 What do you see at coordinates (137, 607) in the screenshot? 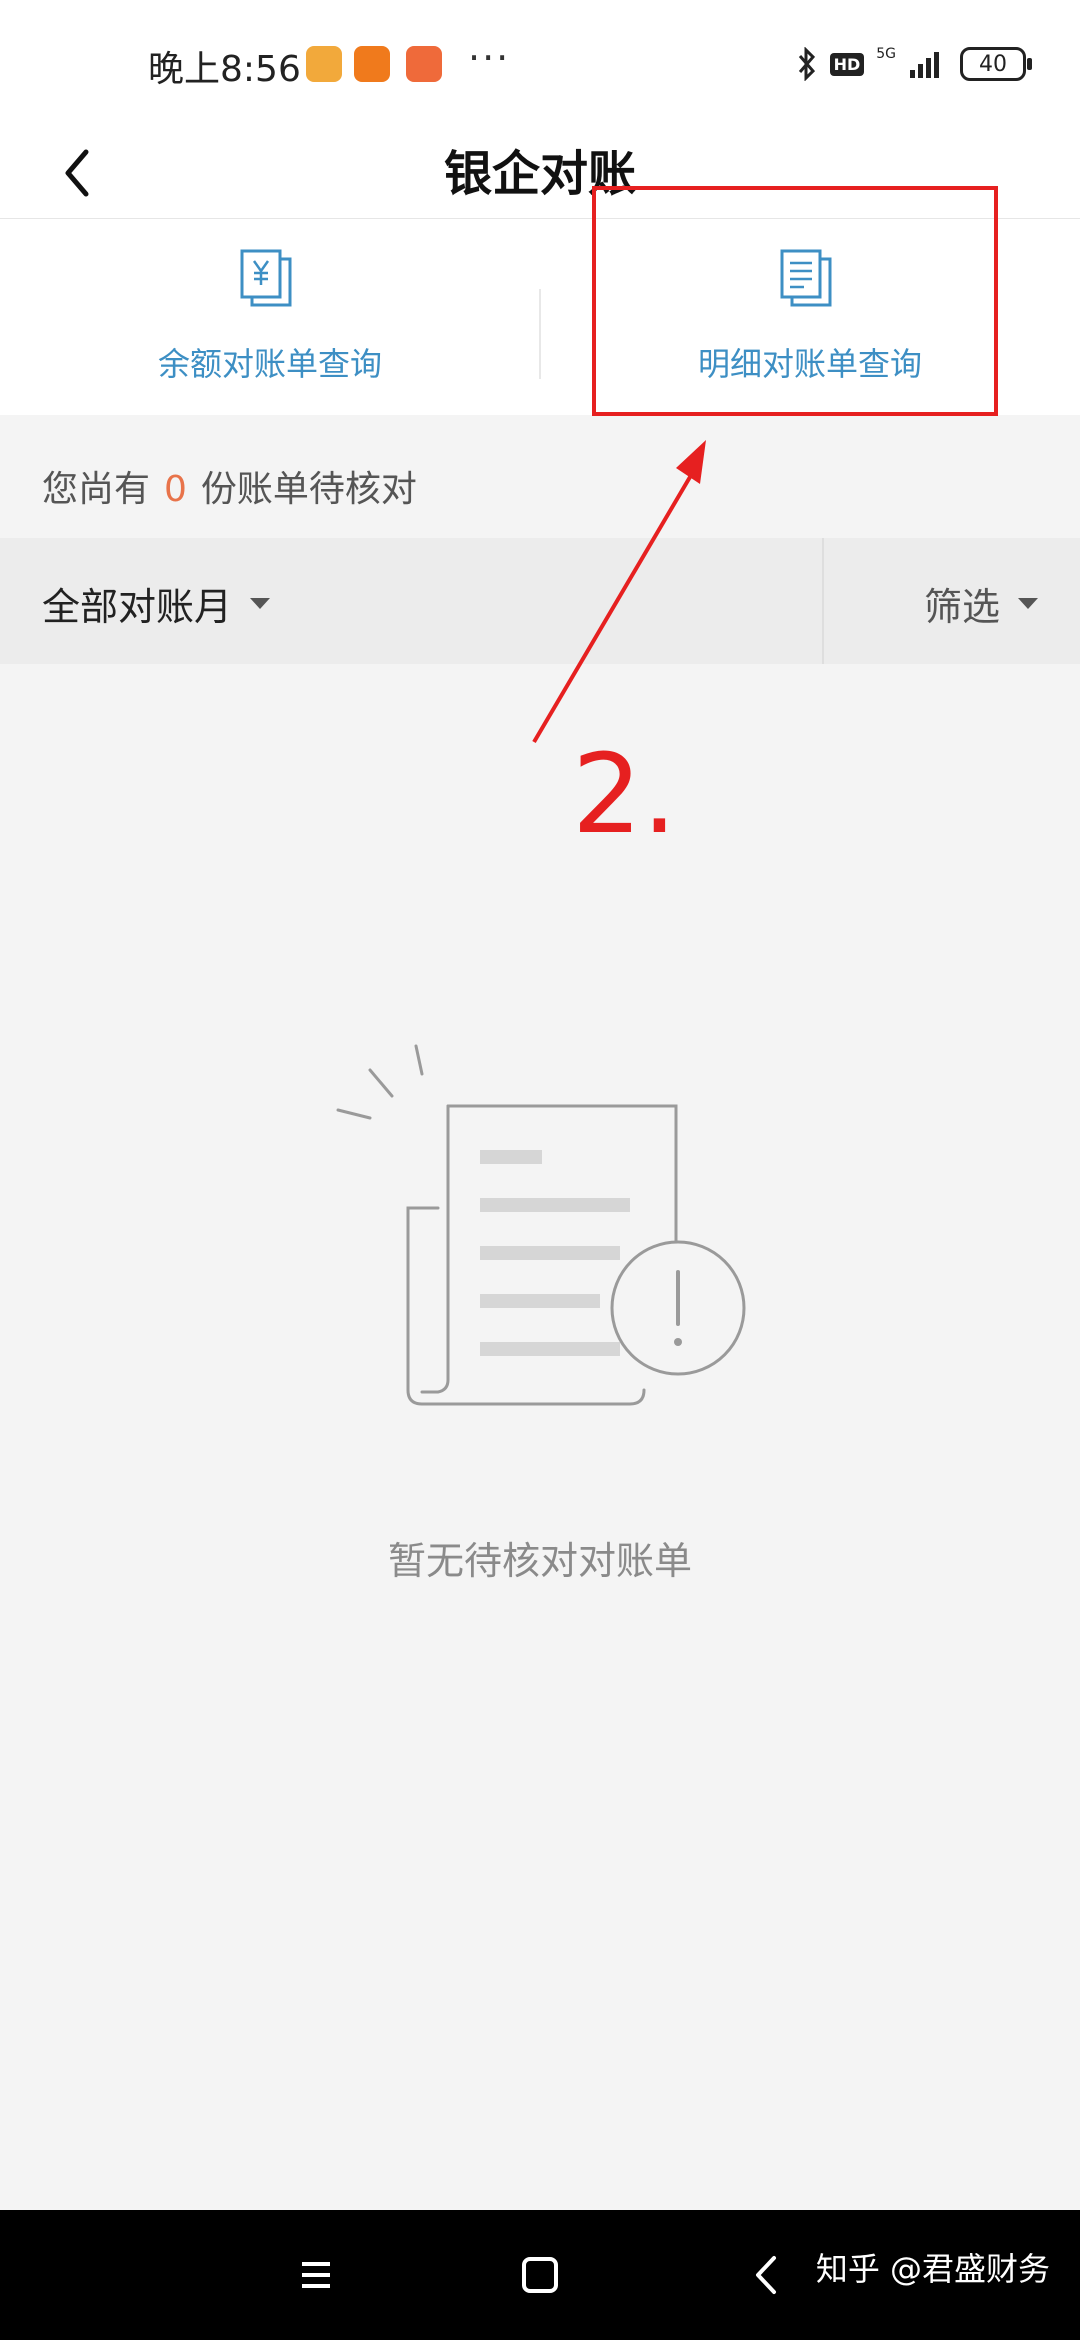
I see `month-filter-label: 全部对账月` at bounding box center [137, 607].